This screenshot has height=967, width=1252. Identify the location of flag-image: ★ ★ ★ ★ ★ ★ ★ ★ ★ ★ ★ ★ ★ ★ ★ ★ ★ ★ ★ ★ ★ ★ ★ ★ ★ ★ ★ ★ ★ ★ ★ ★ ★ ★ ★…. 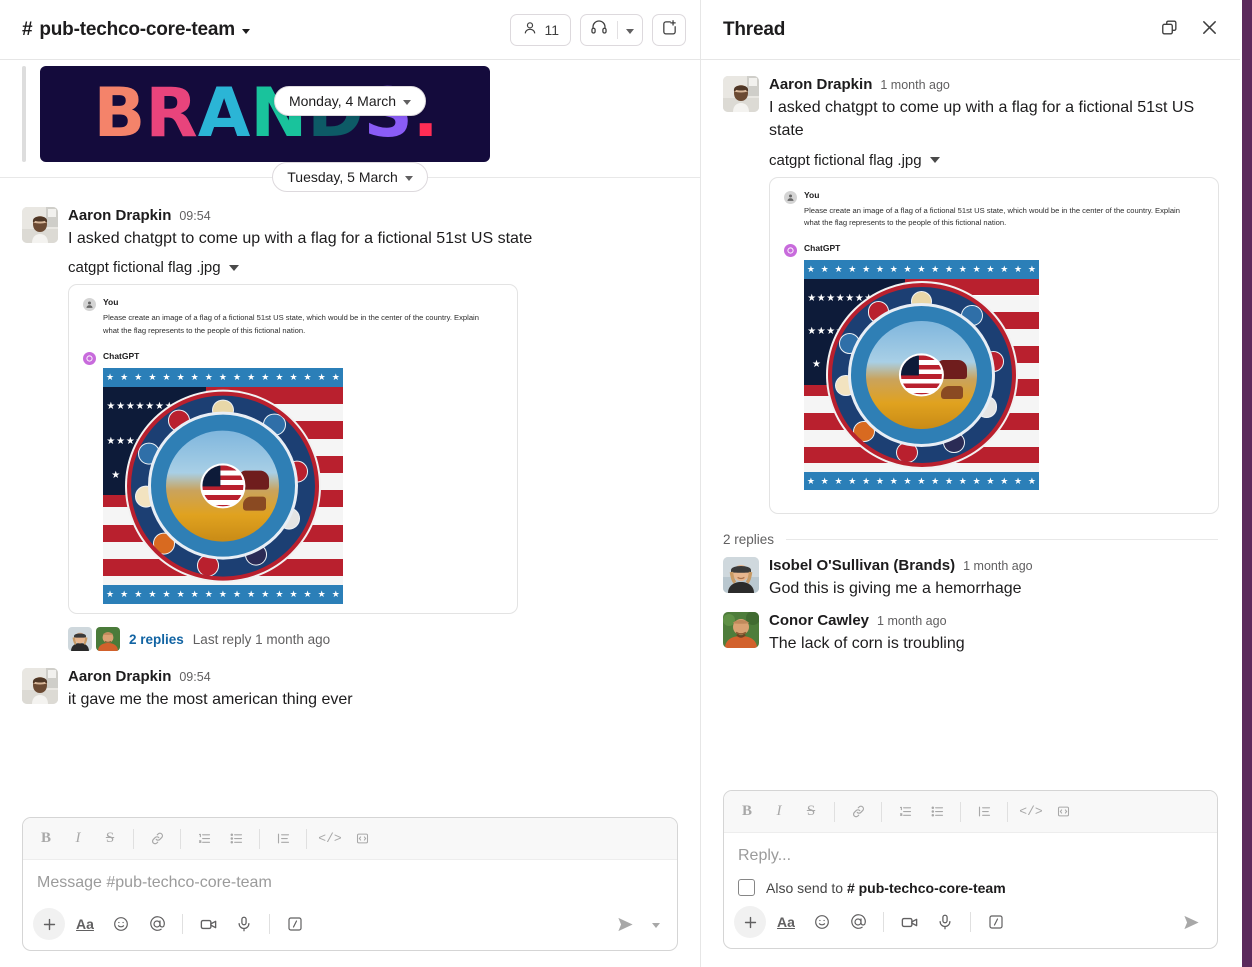
(223, 485).